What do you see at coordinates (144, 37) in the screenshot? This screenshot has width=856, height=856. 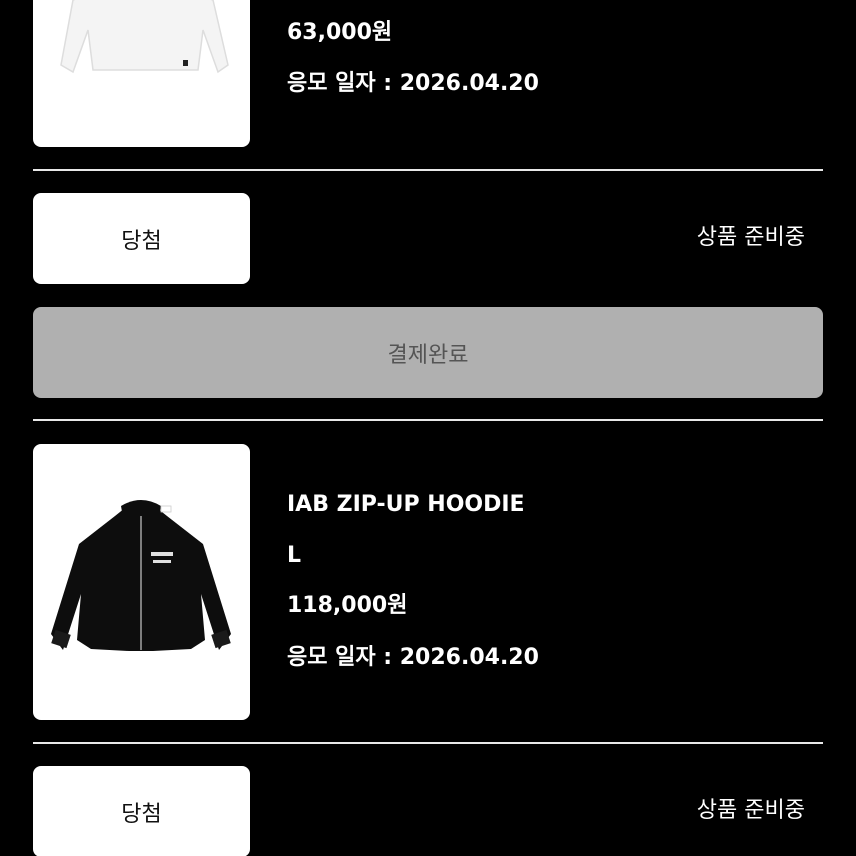 I see `white-hoodie-icon` at bounding box center [144, 37].